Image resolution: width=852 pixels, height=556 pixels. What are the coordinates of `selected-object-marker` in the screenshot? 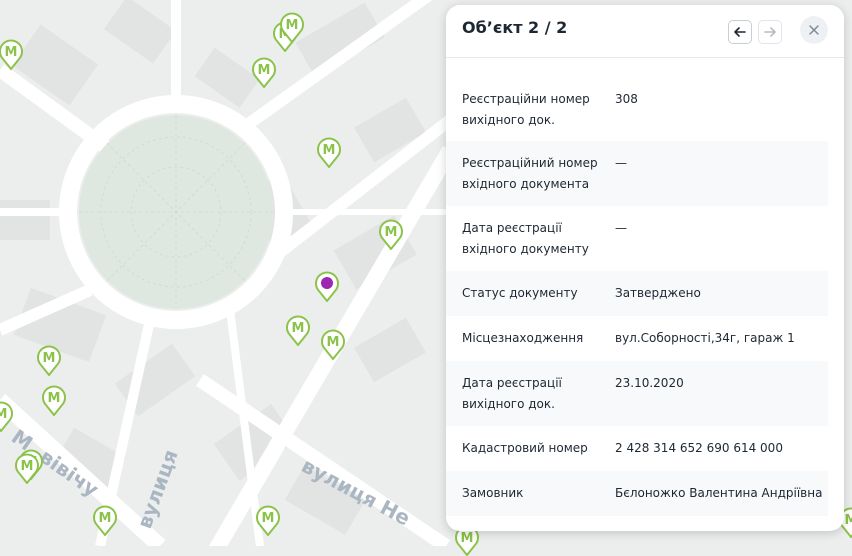 It's located at (327, 286).